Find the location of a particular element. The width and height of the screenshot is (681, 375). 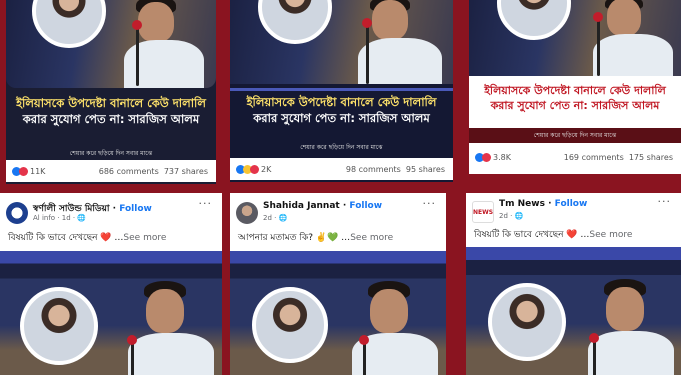

shares-count: 175 shares is located at coordinates (651, 157).